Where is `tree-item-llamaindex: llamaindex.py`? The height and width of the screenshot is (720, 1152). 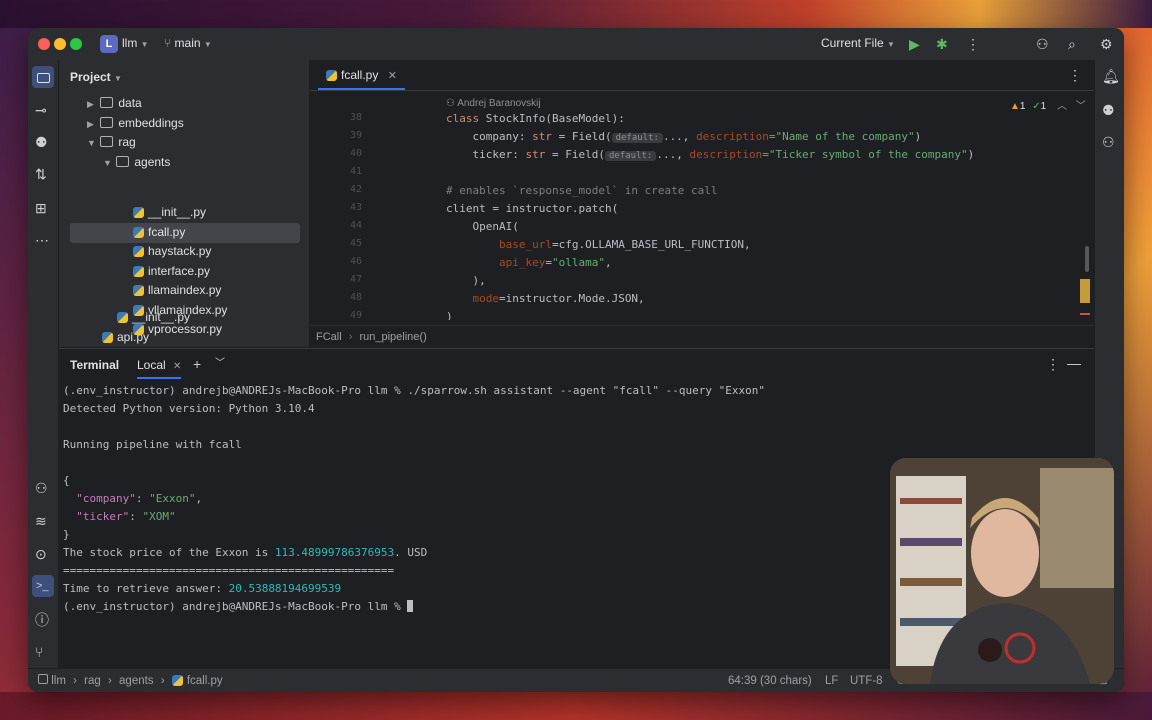
tree-item-llamaindex: llamaindex.py is located at coordinates (177, 290).